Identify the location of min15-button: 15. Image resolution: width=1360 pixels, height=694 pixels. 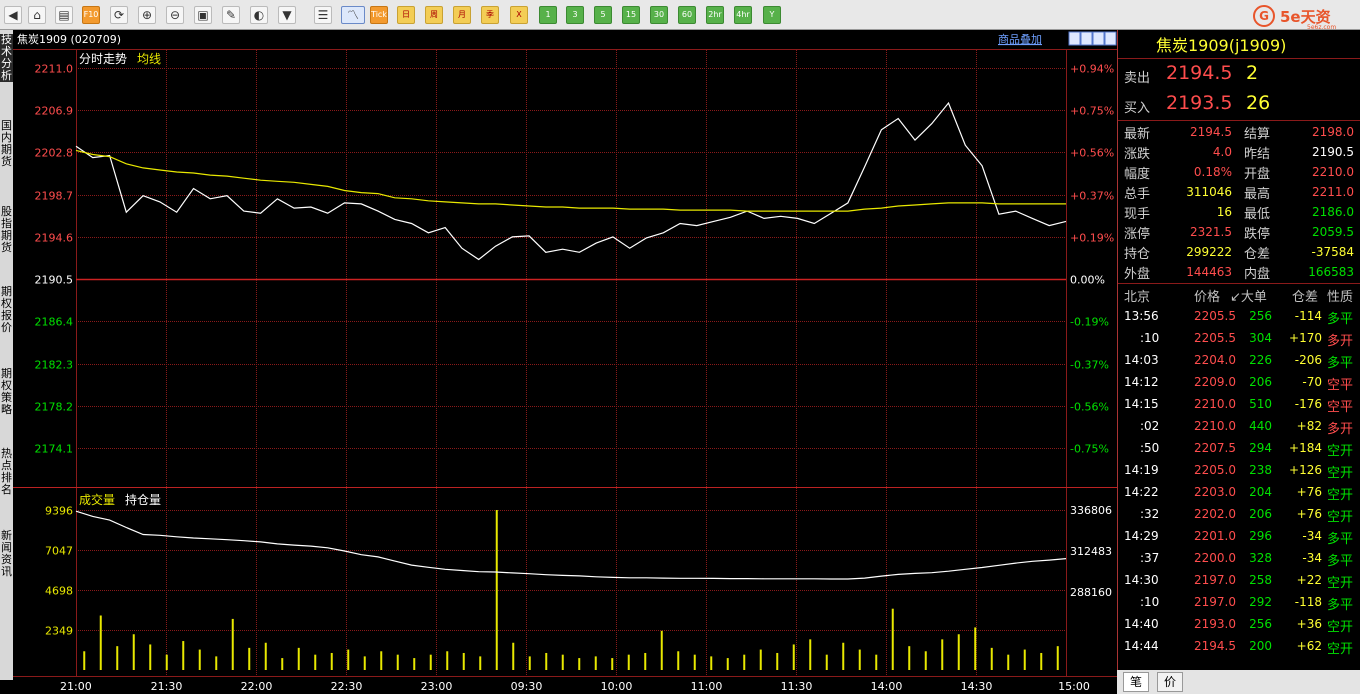
(631, 15).